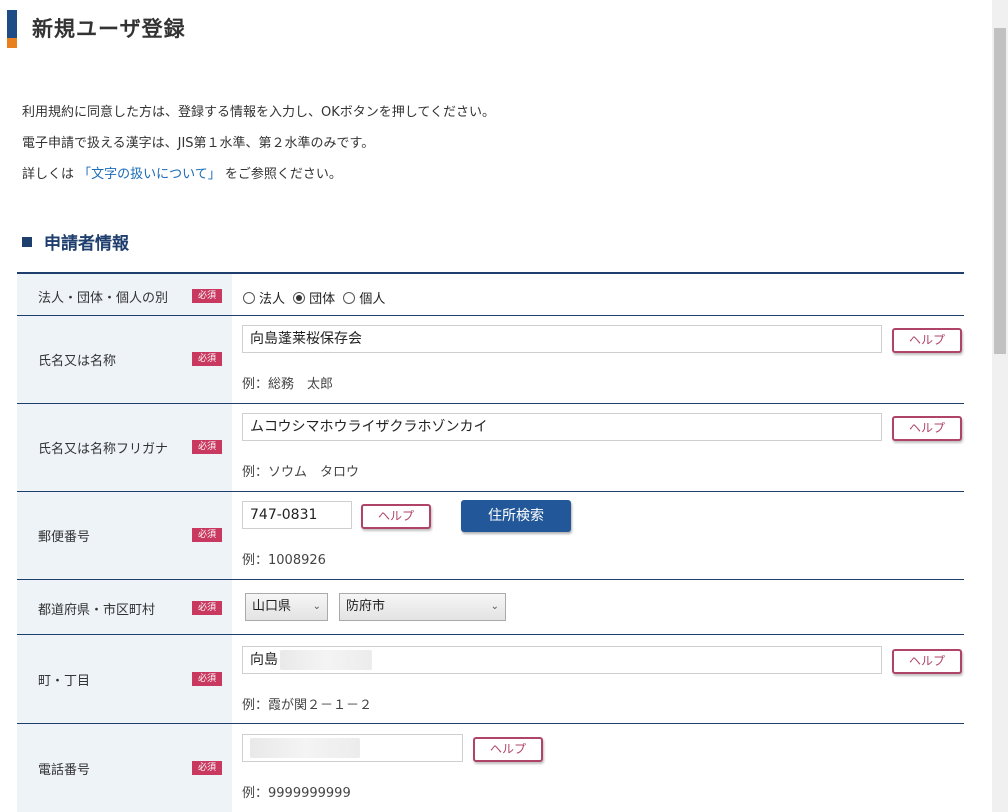  What do you see at coordinates (297, 515) in the screenshot?
I see `postal-code-input: 747-0831` at bounding box center [297, 515].